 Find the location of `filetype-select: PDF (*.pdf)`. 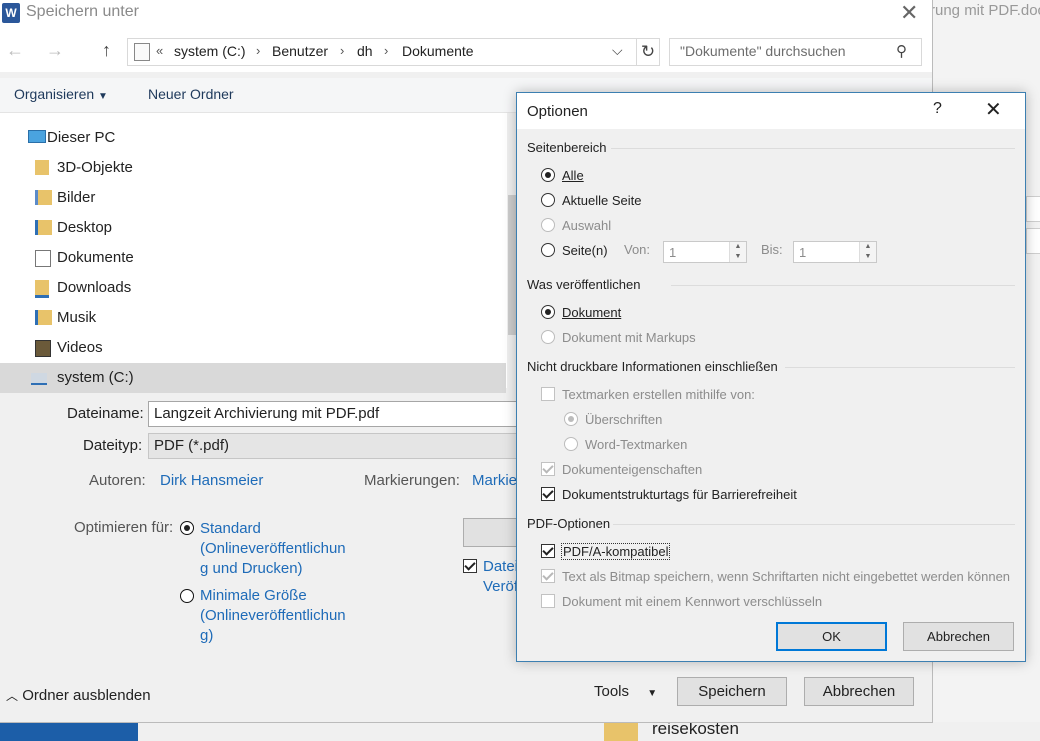

filetype-select: PDF (*.pdf) is located at coordinates (334, 446).